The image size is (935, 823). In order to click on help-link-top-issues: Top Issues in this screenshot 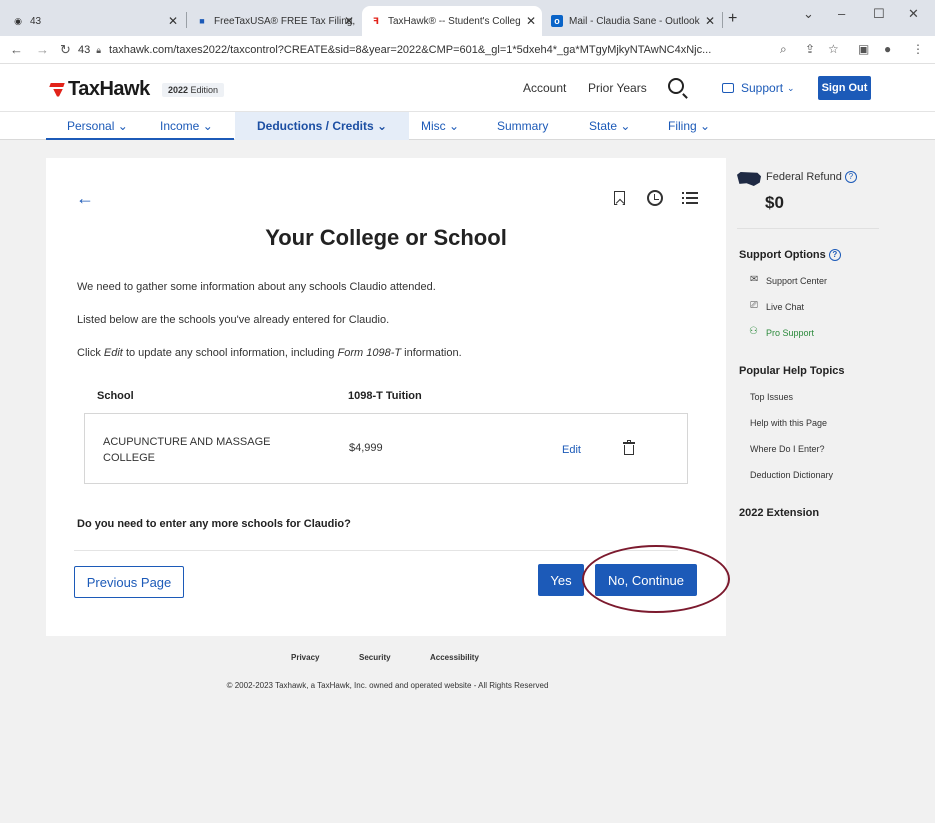, I will do `click(771, 397)`.